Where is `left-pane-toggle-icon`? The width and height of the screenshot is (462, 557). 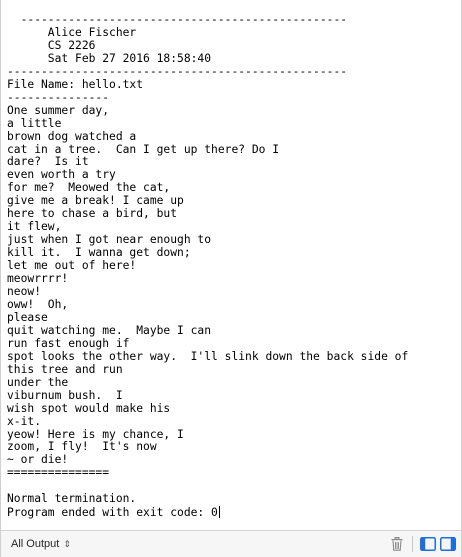 left-pane-toggle-icon is located at coordinates (427, 544).